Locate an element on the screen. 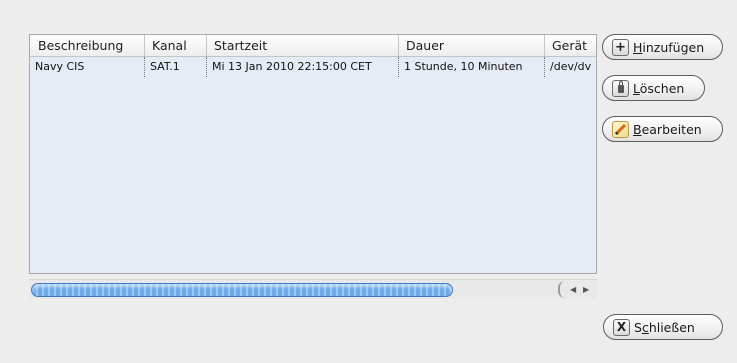  horizontal-scrollbar: ◀ ▶ is located at coordinates (313, 289).